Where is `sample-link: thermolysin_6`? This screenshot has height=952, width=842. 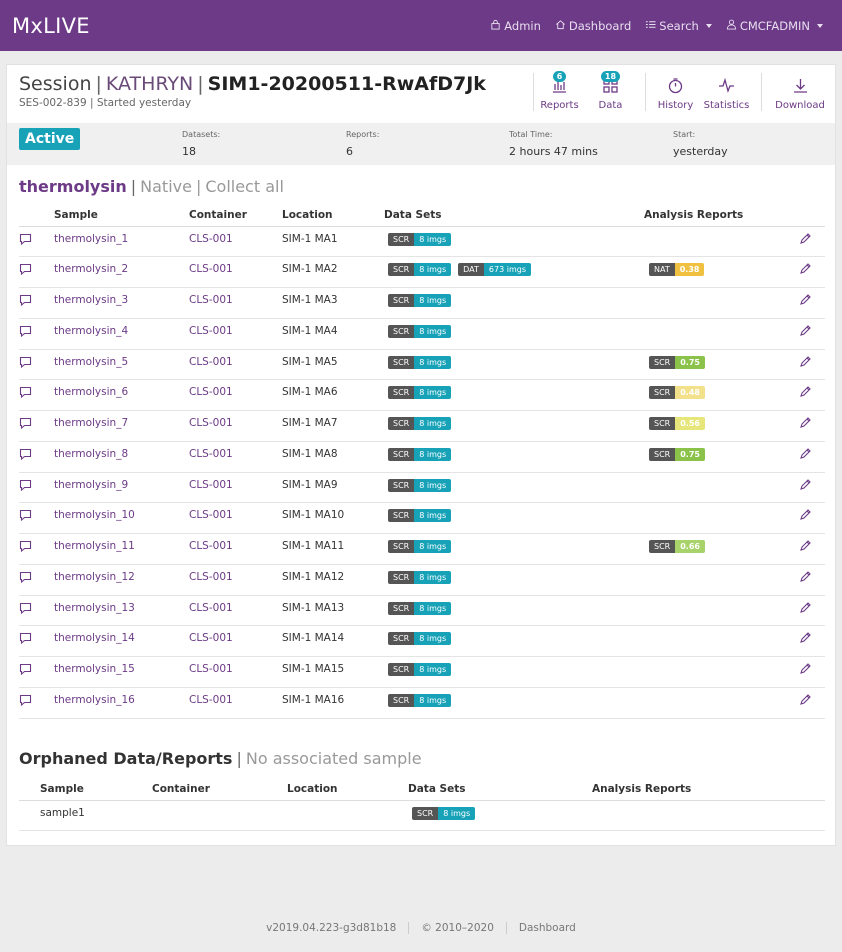 sample-link: thermolysin_6 is located at coordinates (121, 395).